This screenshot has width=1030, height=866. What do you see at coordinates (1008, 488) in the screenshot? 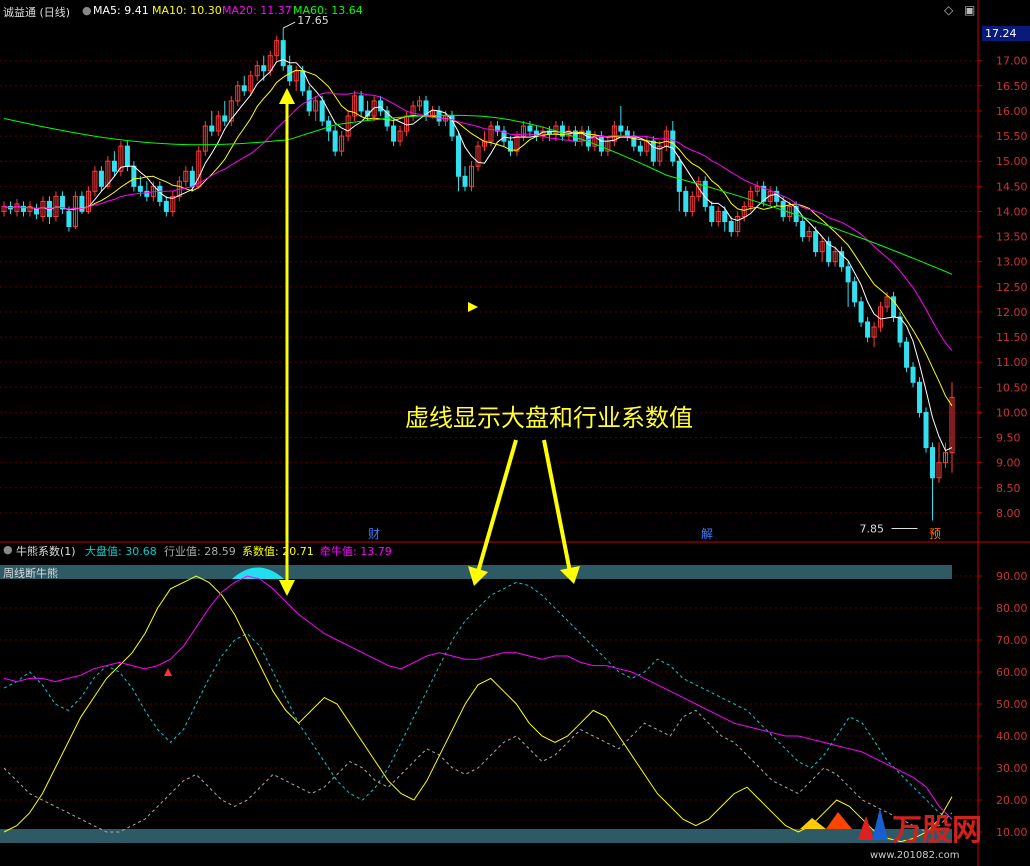
I see `upper-y-tick-label: 8.50` at bounding box center [1008, 488].